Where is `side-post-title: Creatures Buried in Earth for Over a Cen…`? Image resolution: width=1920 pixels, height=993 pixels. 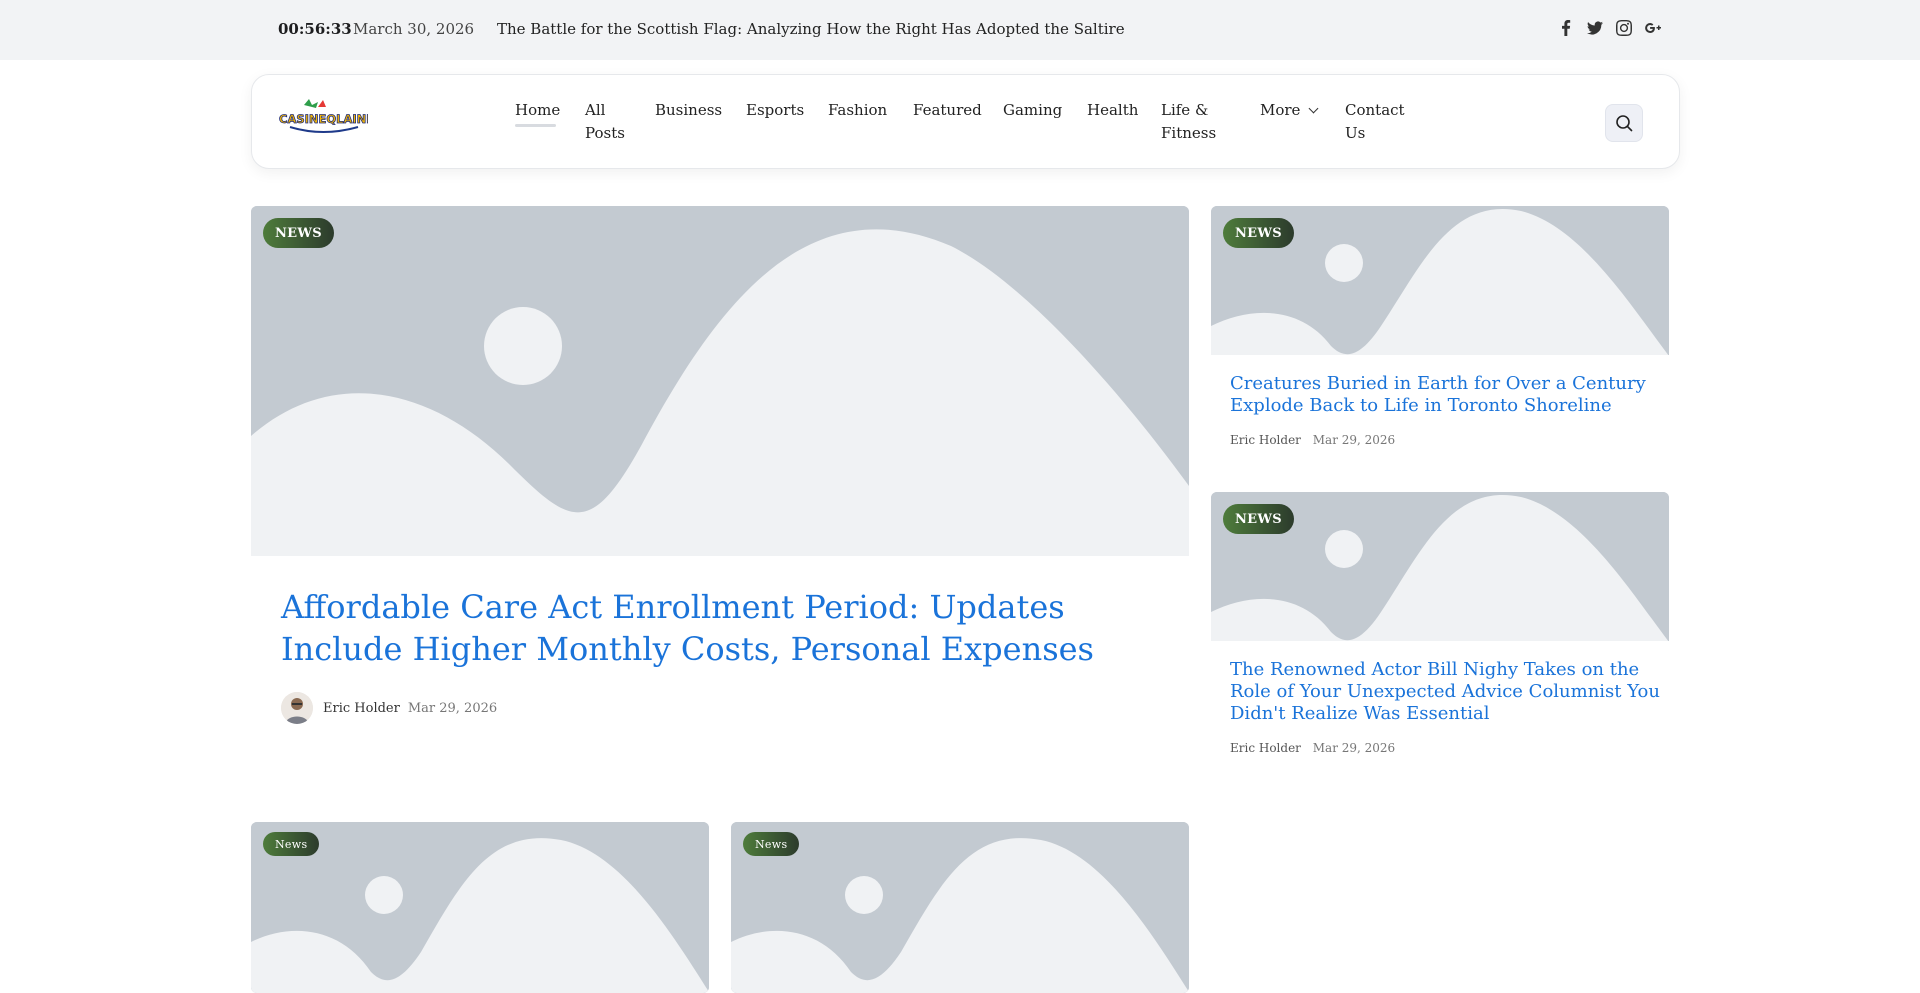
side-post-title: Creatures Buried in Earth for Over a Cen… is located at coordinates (1445, 395).